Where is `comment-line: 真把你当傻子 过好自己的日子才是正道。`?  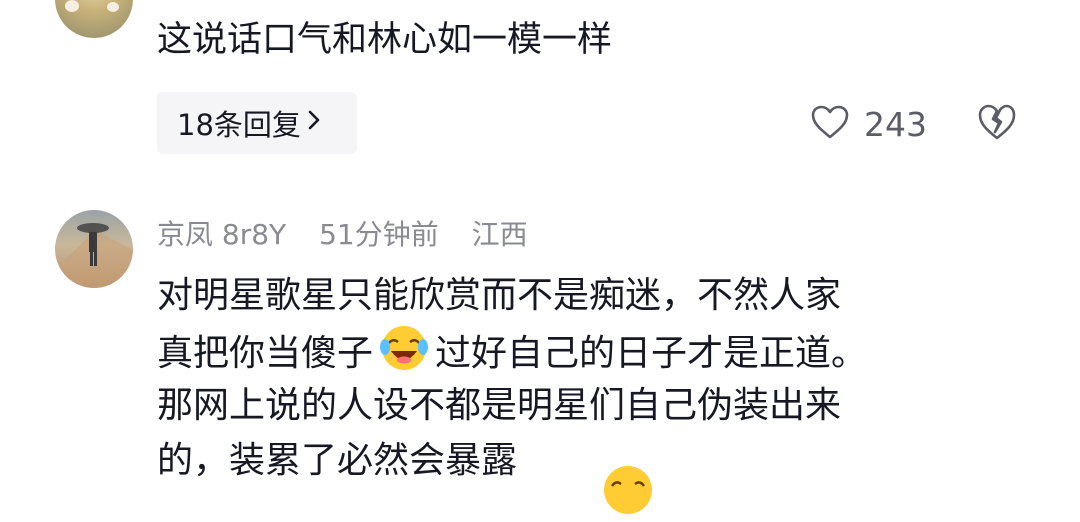
comment-line: 真把你当傻子 过好自己的日子才是正道。 is located at coordinates (597, 350).